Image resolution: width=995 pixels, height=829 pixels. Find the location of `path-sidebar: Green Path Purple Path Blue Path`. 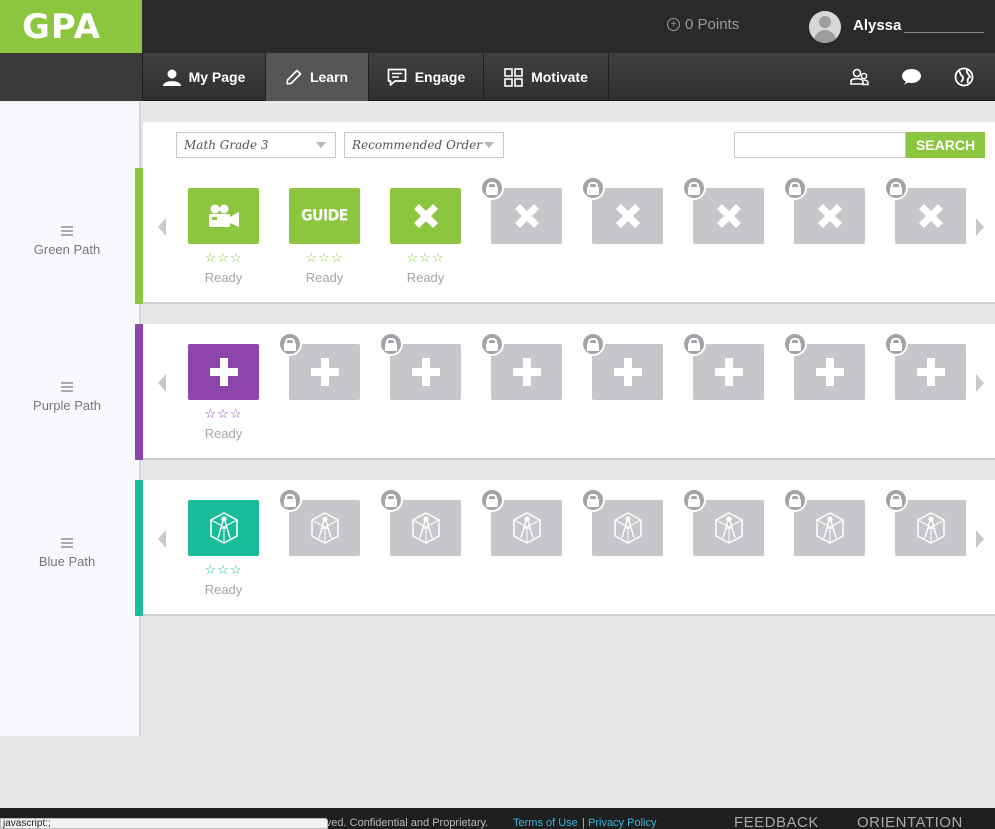

path-sidebar: Green Path Purple Path Blue Path is located at coordinates (70, 419).